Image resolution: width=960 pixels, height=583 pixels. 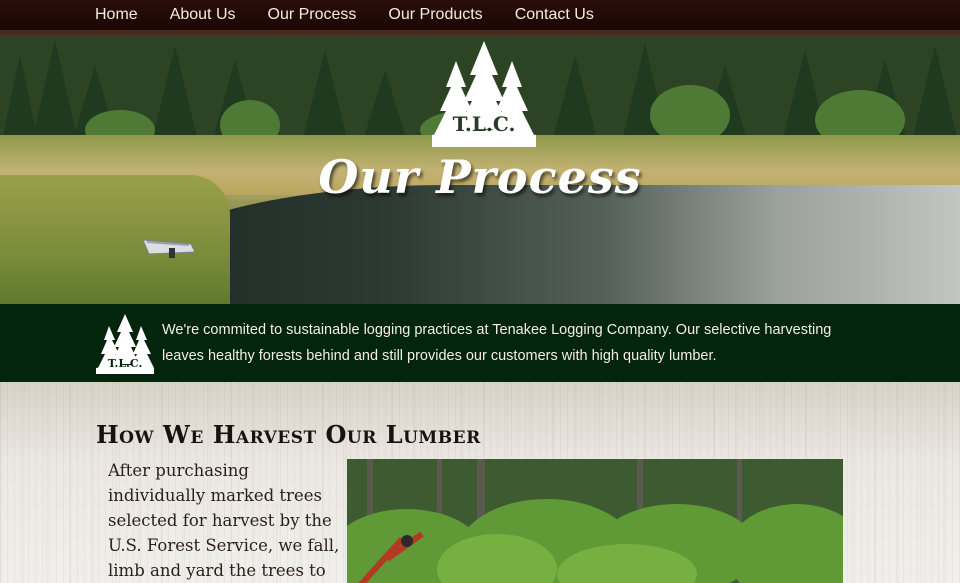 What do you see at coordinates (554, 15) in the screenshot?
I see `nav-contact-us: Contact Us` at bounding box center [554, 15].